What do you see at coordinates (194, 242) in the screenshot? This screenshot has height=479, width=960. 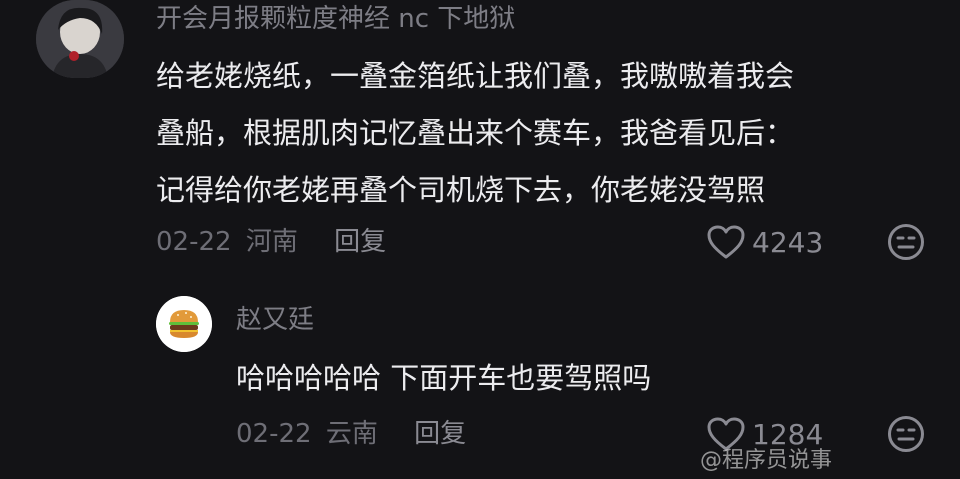 I see `comment-date: 02-22` at bounding box center [194, 242].